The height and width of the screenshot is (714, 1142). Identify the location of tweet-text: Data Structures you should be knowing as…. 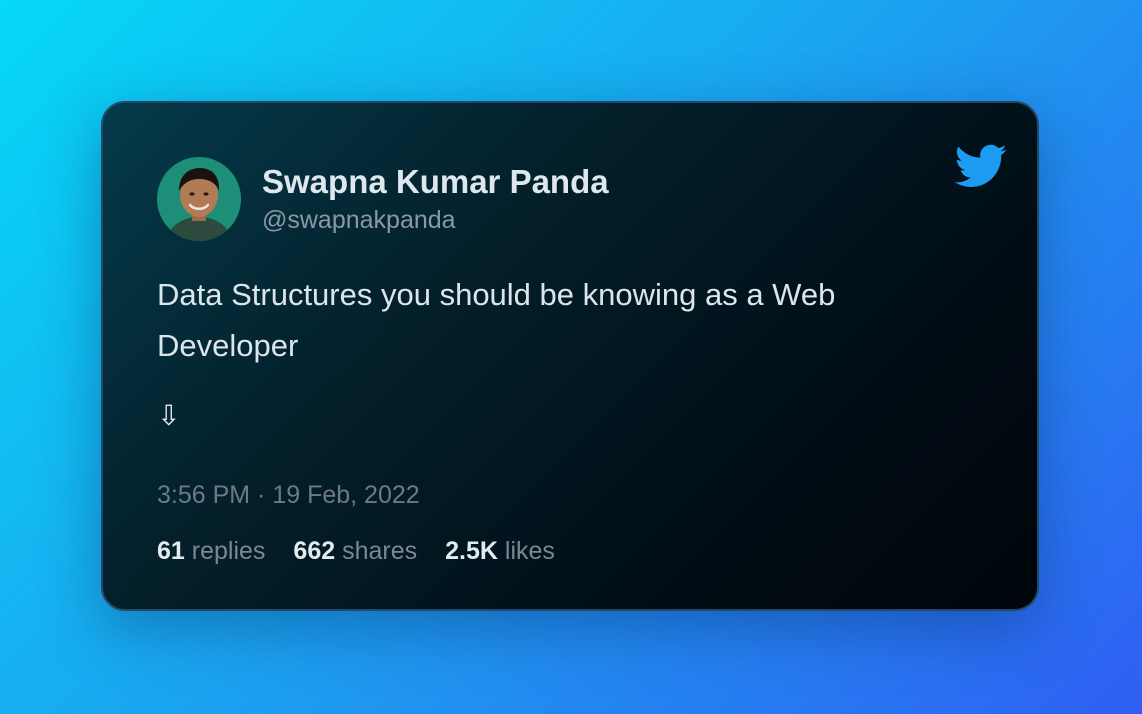
(496, 320).